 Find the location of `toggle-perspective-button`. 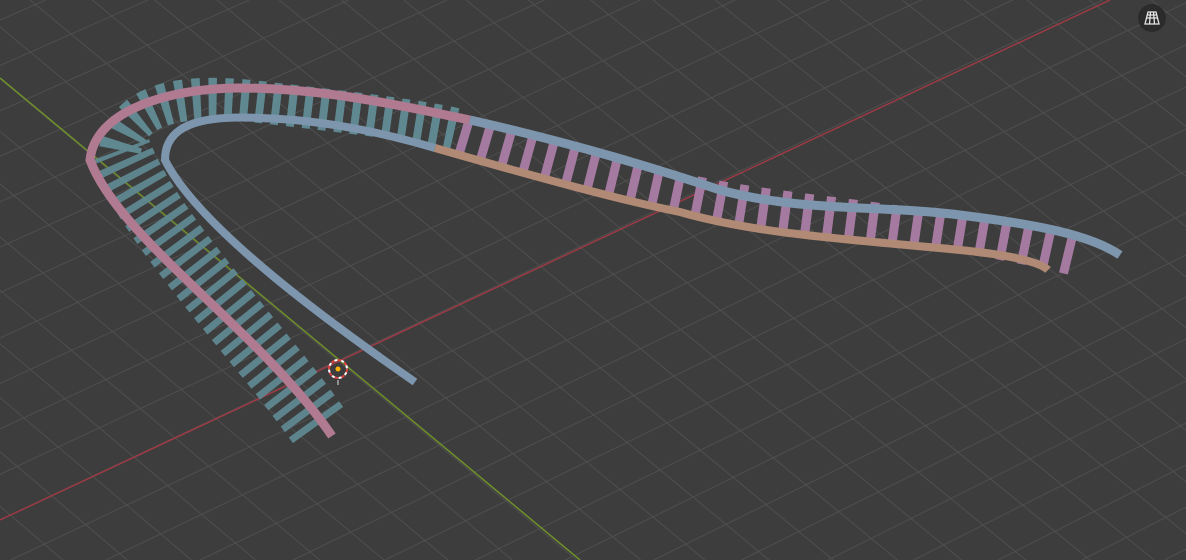

toggle-perspective-button is located at coordinates (1152, 18).